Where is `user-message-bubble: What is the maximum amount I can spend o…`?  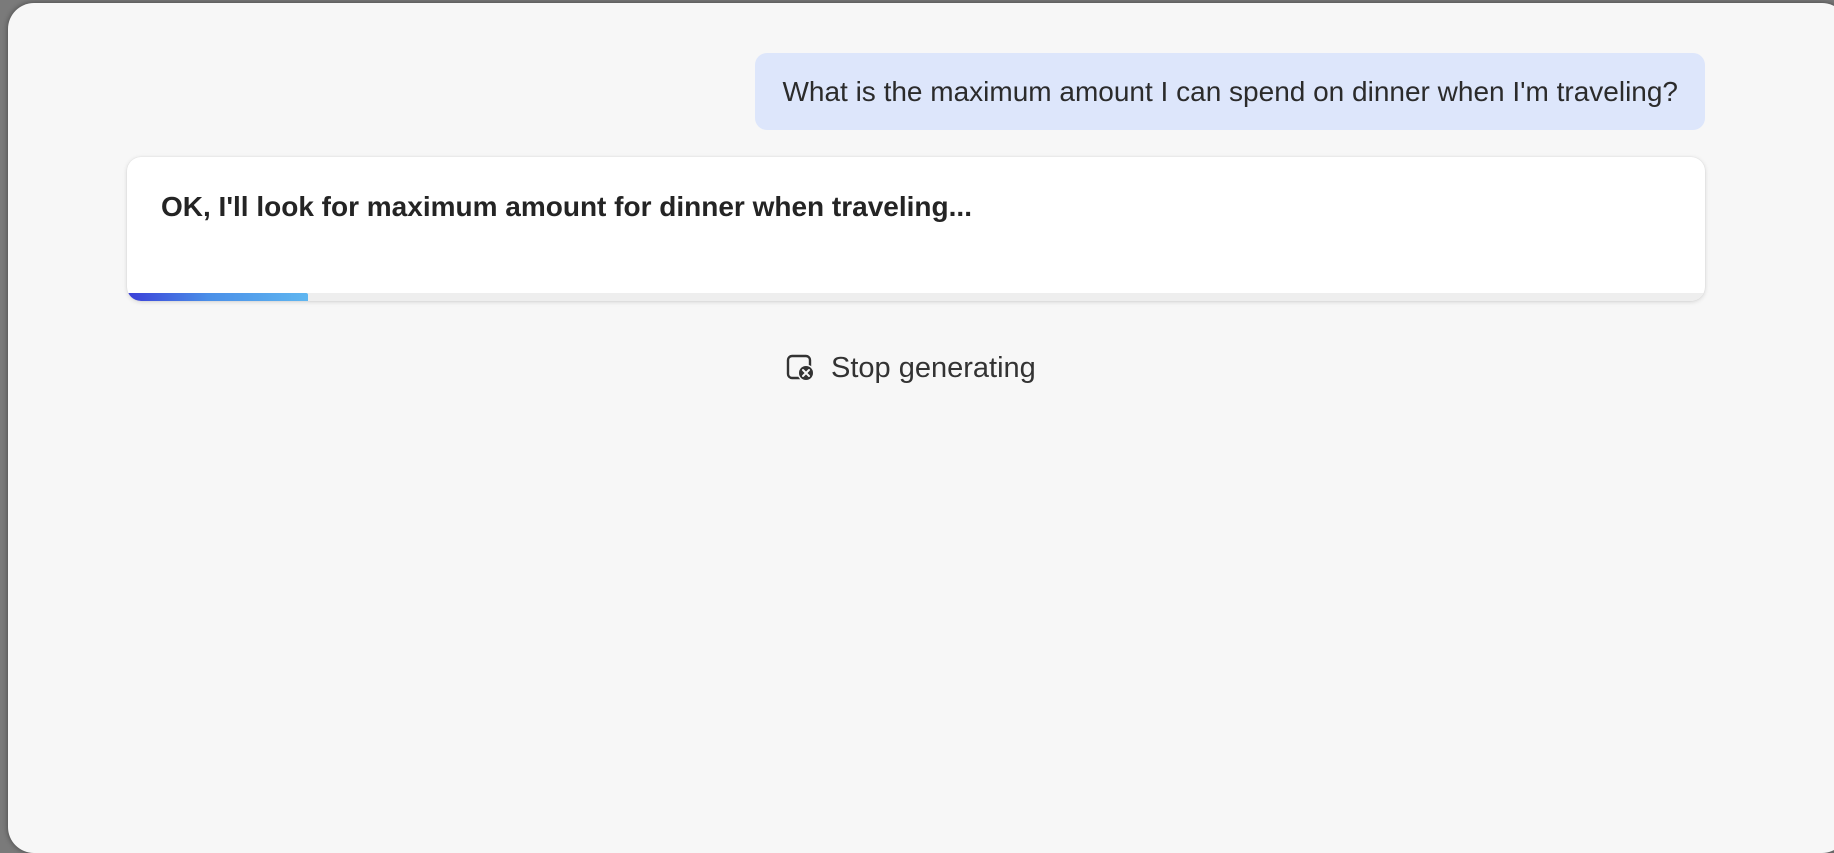
user-message-bubble: What is the maximum amount I can spend o… is located at coordinates (1230, 91).